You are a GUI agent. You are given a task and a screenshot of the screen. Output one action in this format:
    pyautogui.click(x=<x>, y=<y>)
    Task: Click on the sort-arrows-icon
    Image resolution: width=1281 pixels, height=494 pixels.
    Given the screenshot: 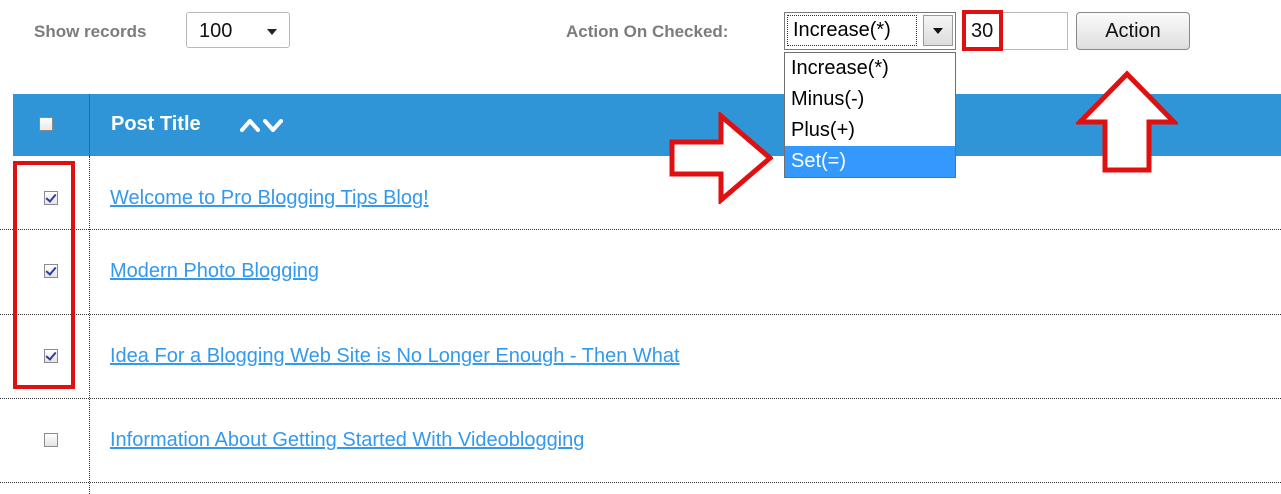 What is the action you would take?
    pyautogui.click(x=268, y=125)
    